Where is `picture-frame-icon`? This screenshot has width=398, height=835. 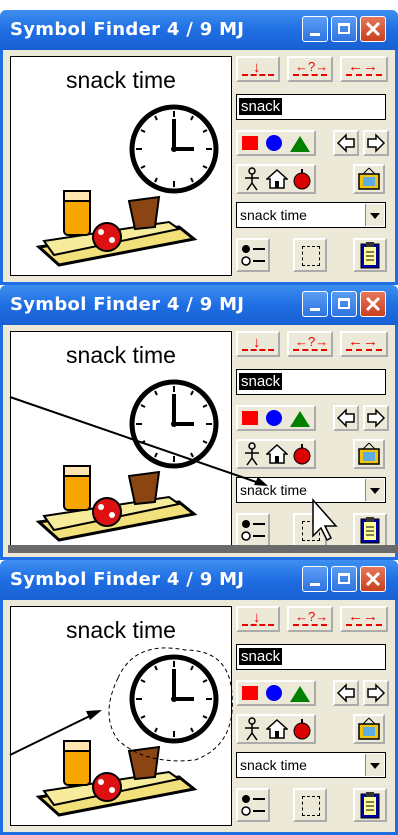
picture-frame-icon is located at coordinates (369, 728).